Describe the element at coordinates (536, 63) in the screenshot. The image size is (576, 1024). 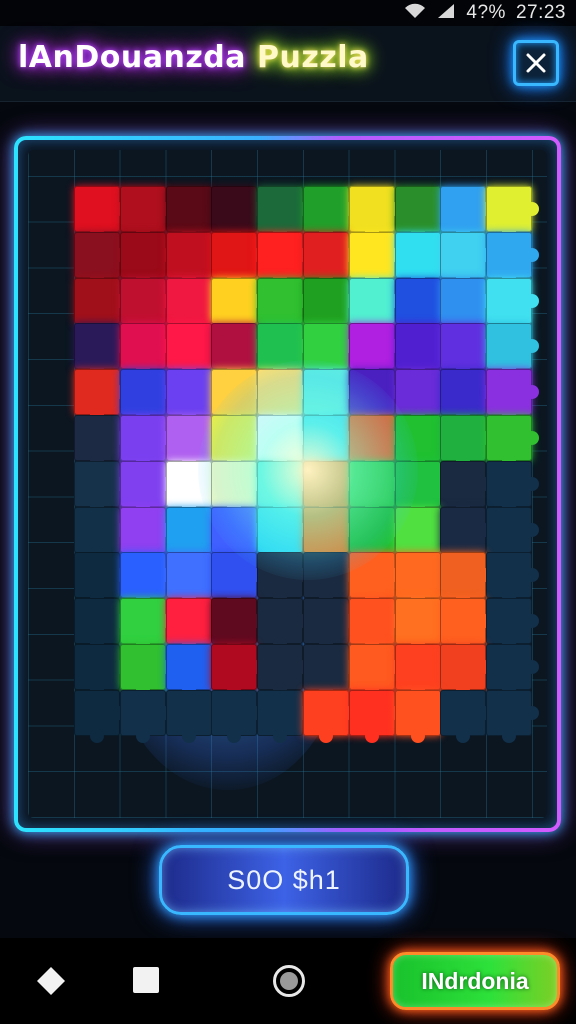
I see `close-button` at that location.